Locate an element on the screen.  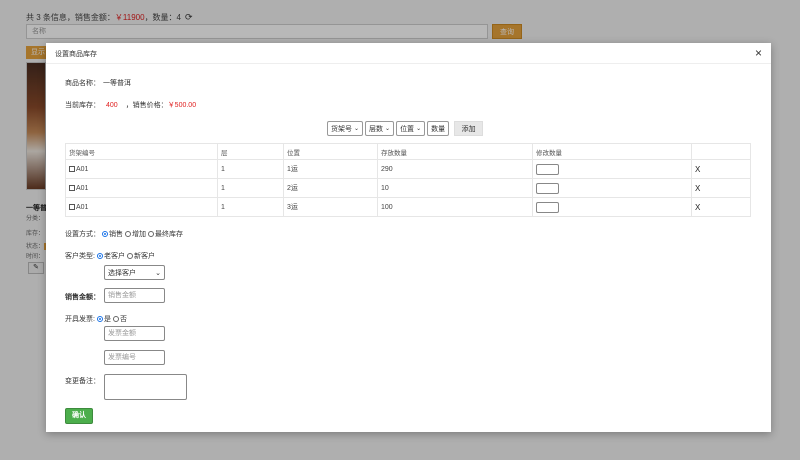
table-row: A01 1 3运 100 X is located at coordinates (408, 207).